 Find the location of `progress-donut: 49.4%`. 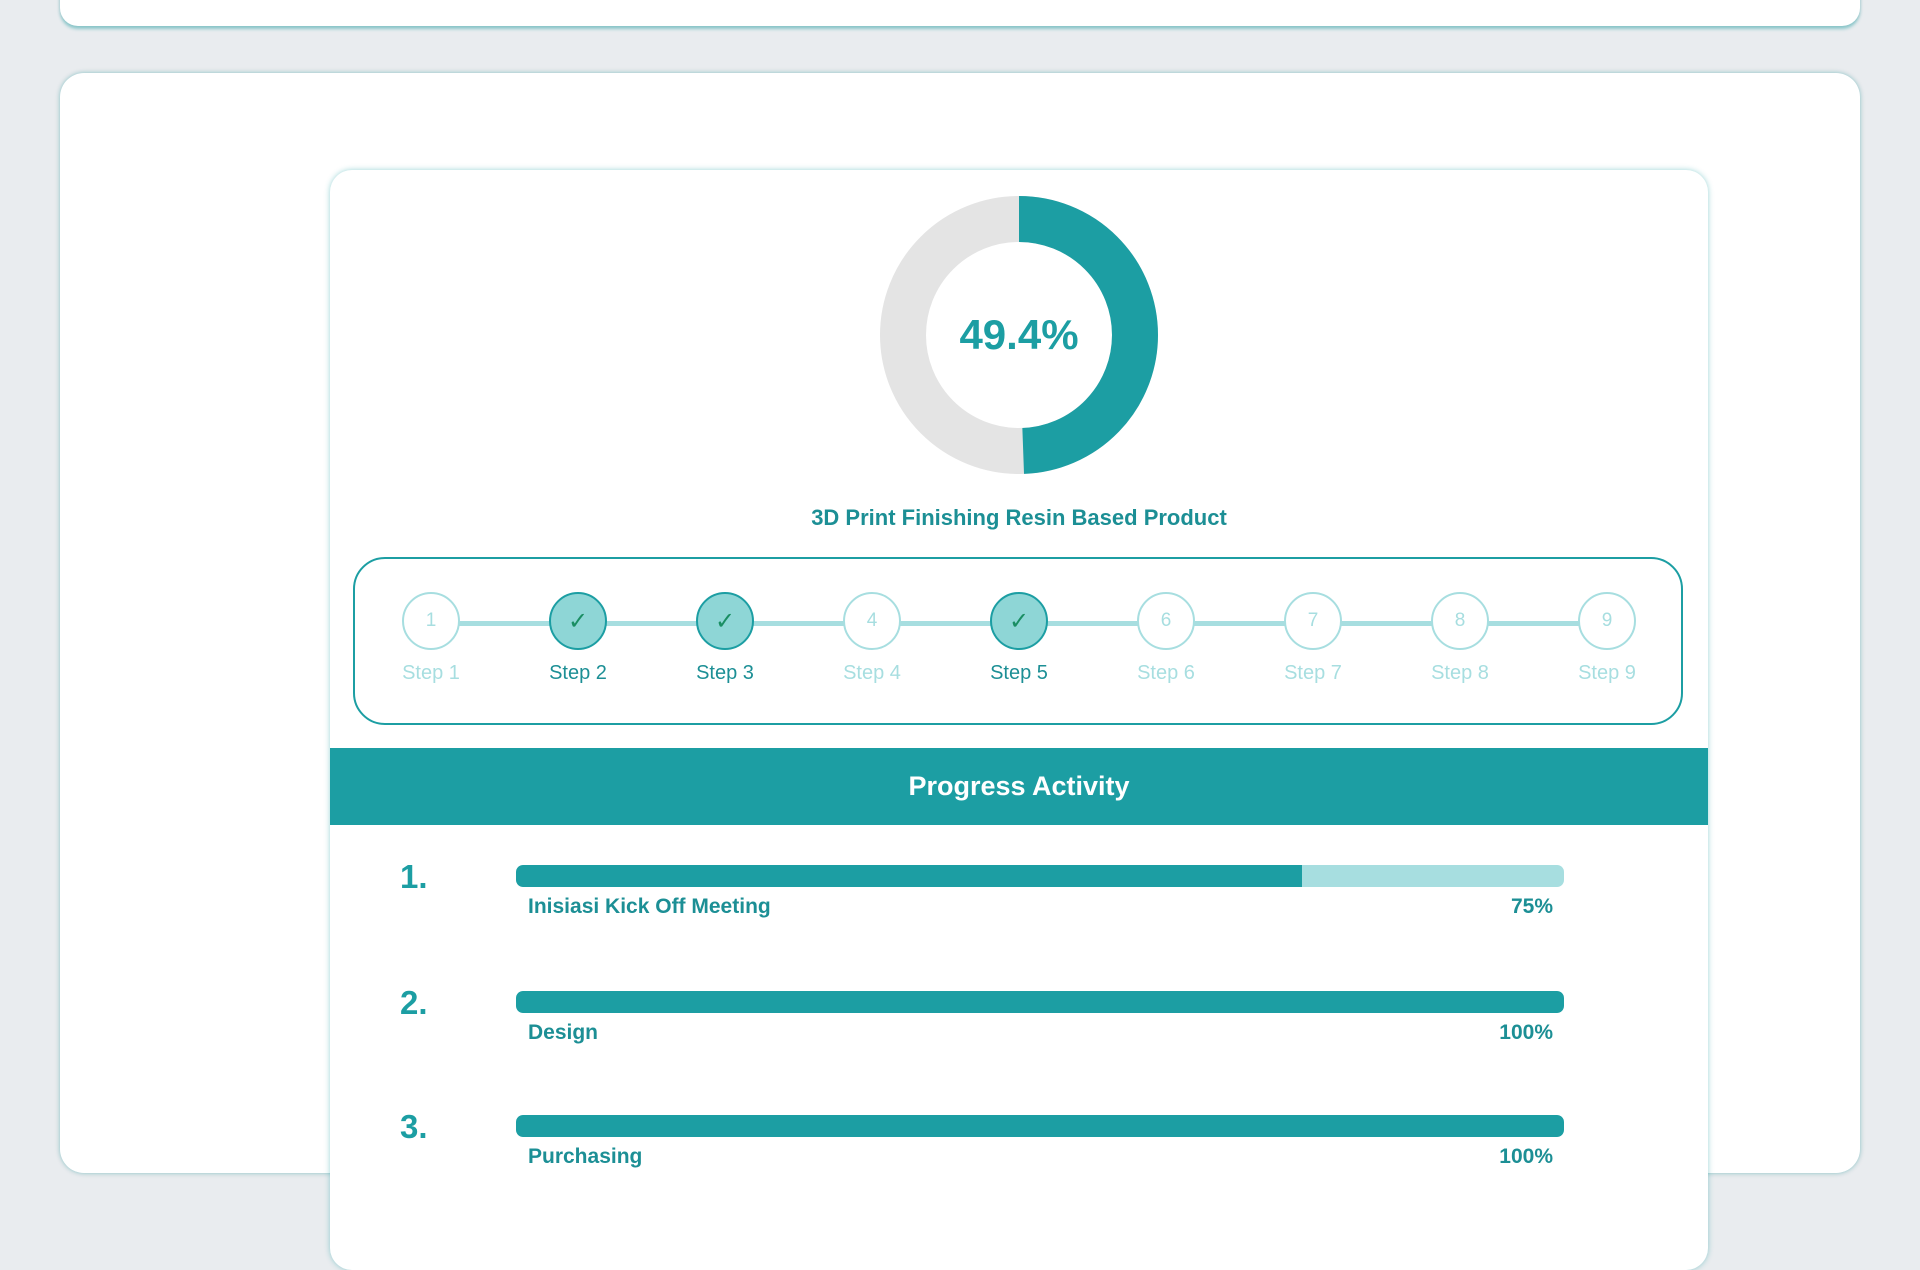

progress-donut: 49.4% is located at coordinates (1019, 335).